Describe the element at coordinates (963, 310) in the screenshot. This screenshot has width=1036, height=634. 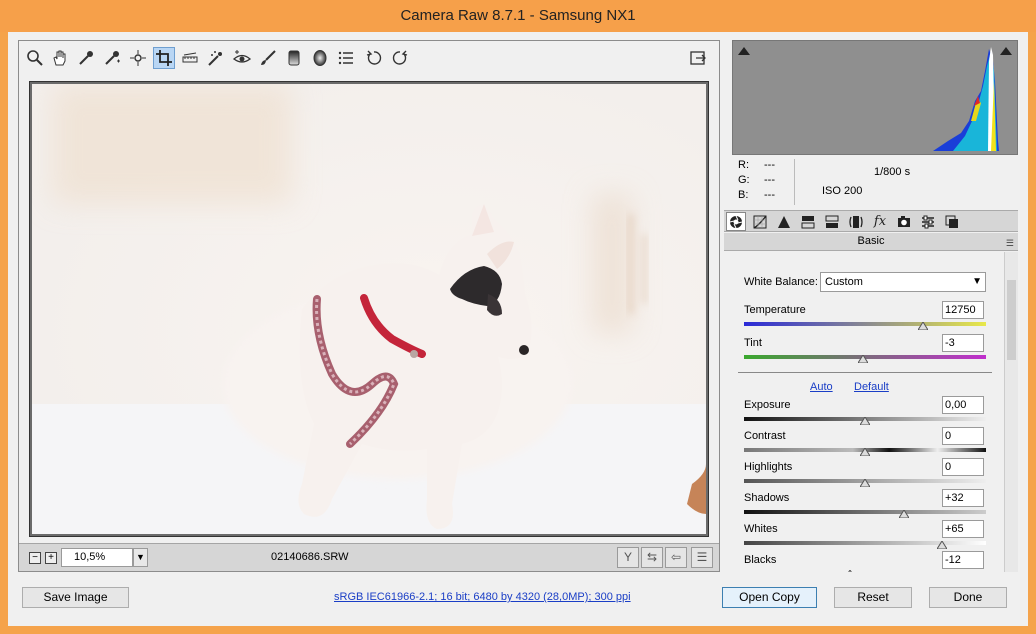
I see `temperature-field: 12750` at that location.